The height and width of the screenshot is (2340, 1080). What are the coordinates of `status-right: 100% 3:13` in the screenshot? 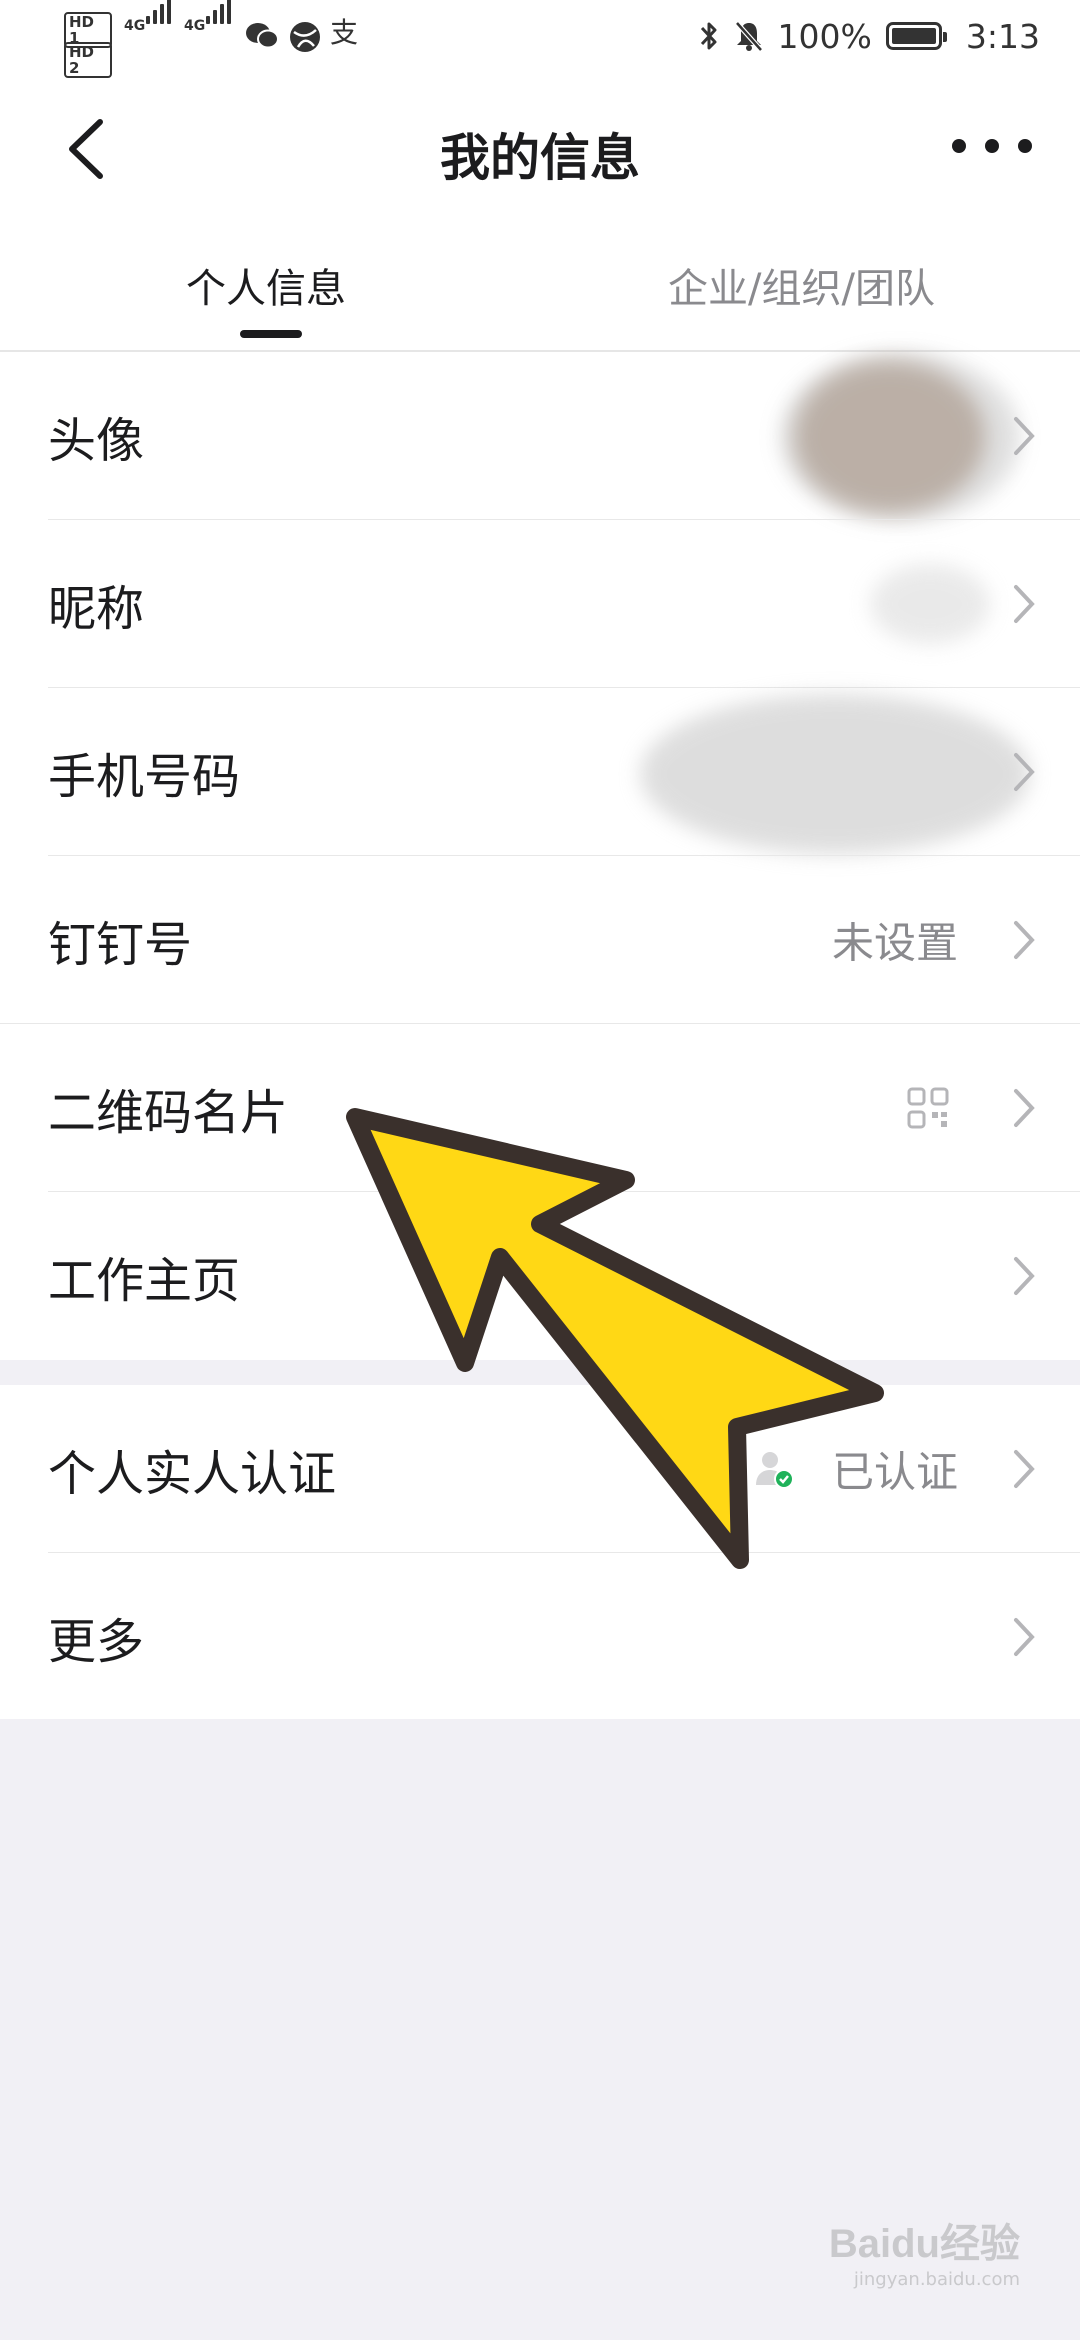 It's located at (869, 36).